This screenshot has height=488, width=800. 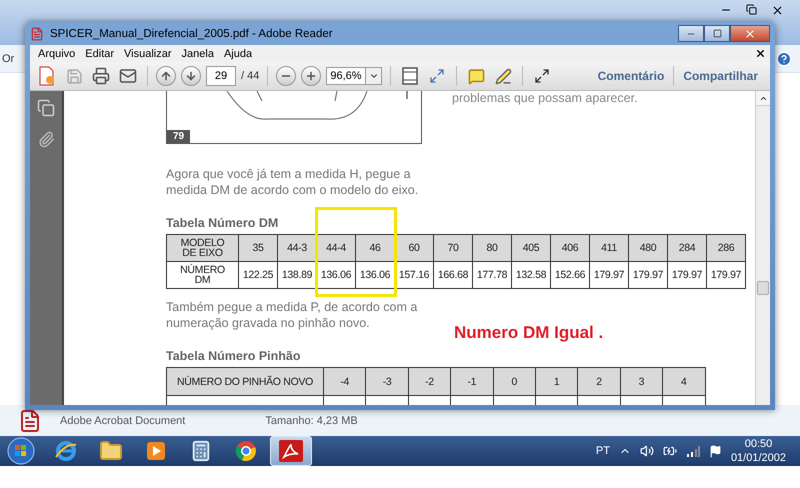 What do you see at coordinates (311, 420) in the screenshot?
I see `file-size-text: Tamanho: 4,23 MB` at bounding box center [311, 420].